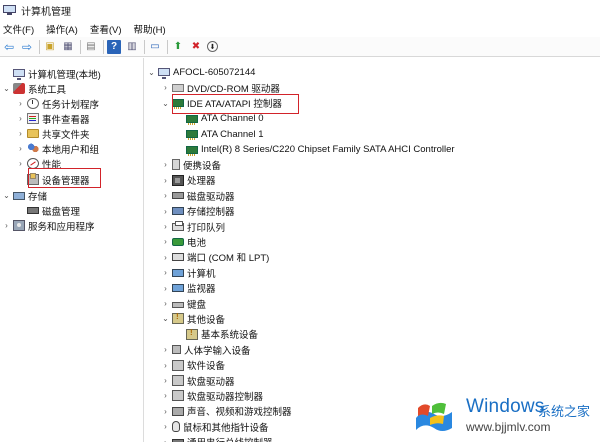  What do you see at coordinates (508, 427) in the screenshot?
I see `watermark-url: www.bjjmlv.com` at bounding box center [508, 427].